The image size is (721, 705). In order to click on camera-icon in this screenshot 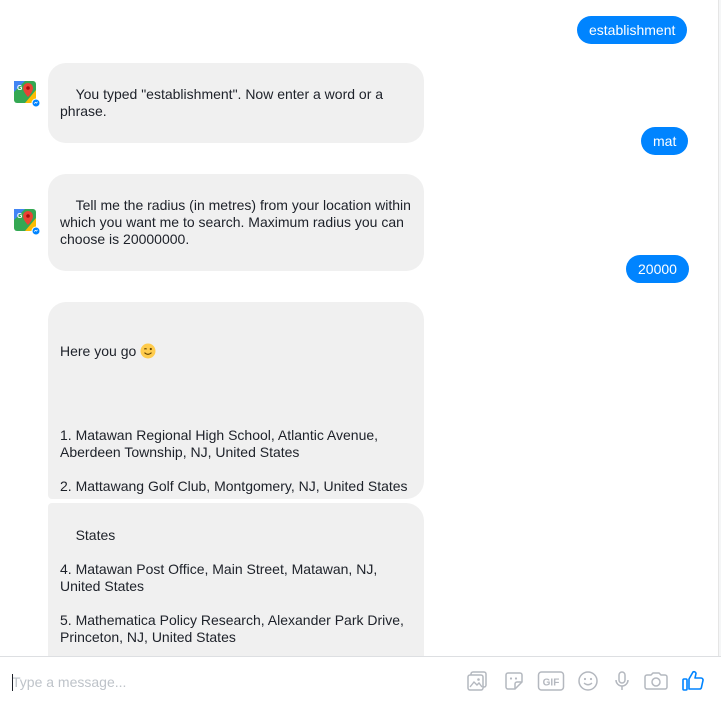, I will do `click(656, 681)`.